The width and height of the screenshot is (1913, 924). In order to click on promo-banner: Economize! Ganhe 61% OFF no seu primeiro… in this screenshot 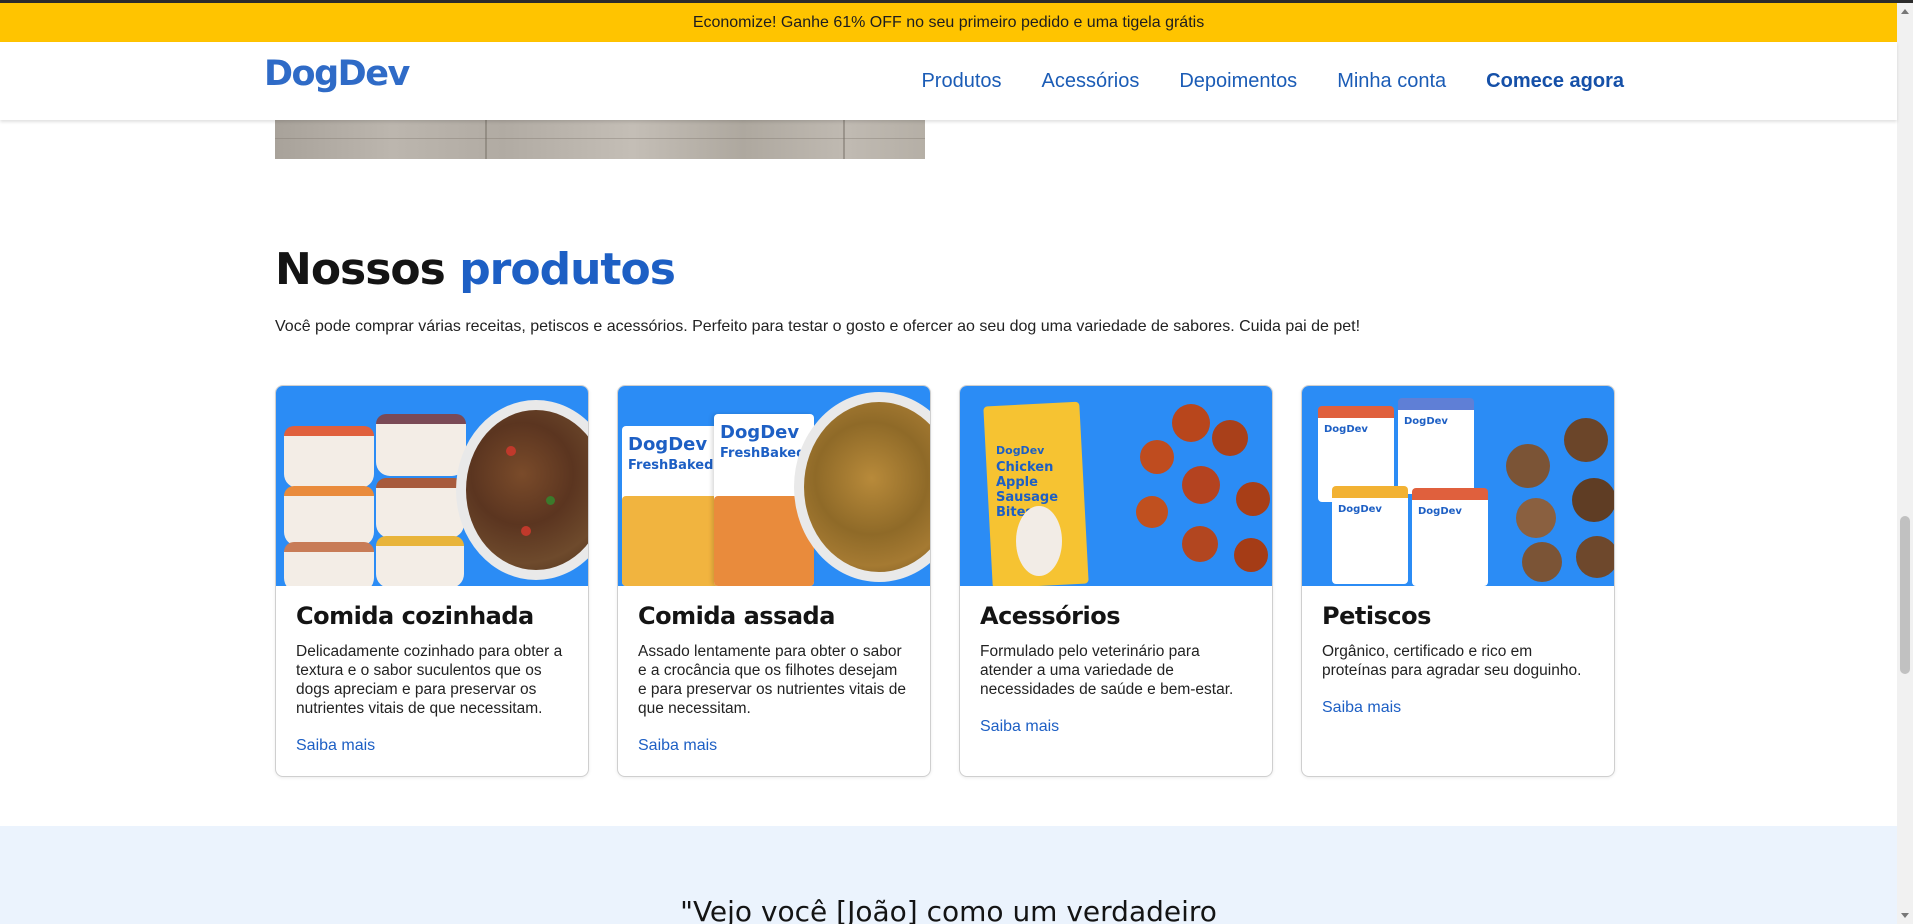, I will do `click(948, 22)`.